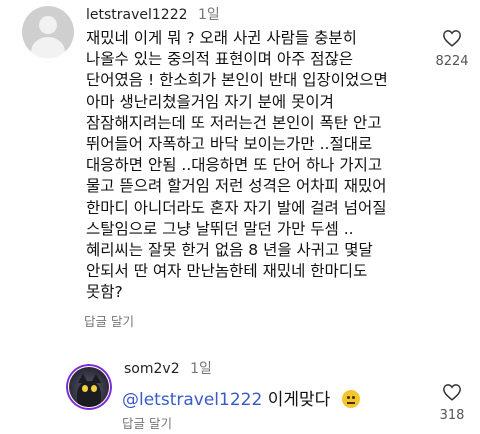 This screenshot has height=434, width=480. Describe the element at coordinates (452, 415) in the screenshot. I see `like-count: 318` at that location.